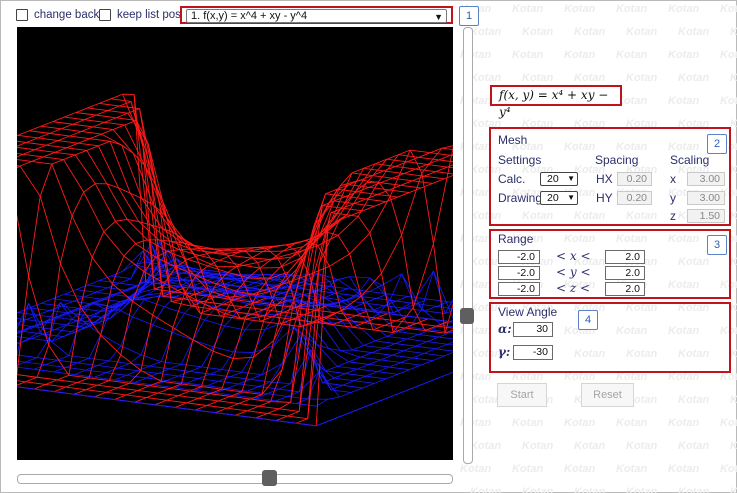 This screenshot has height=493, width=737. What do you see at coordinates (625, 257) in the screenshot?
I see `x-max-input: 2.0` at bounding box center [625, 257].